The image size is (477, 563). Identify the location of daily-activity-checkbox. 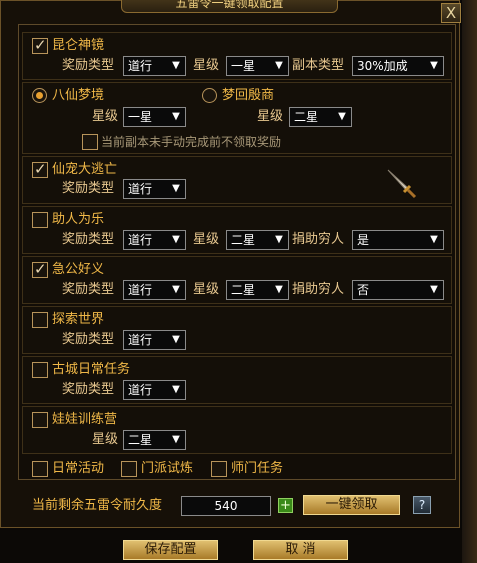
(40, 469).